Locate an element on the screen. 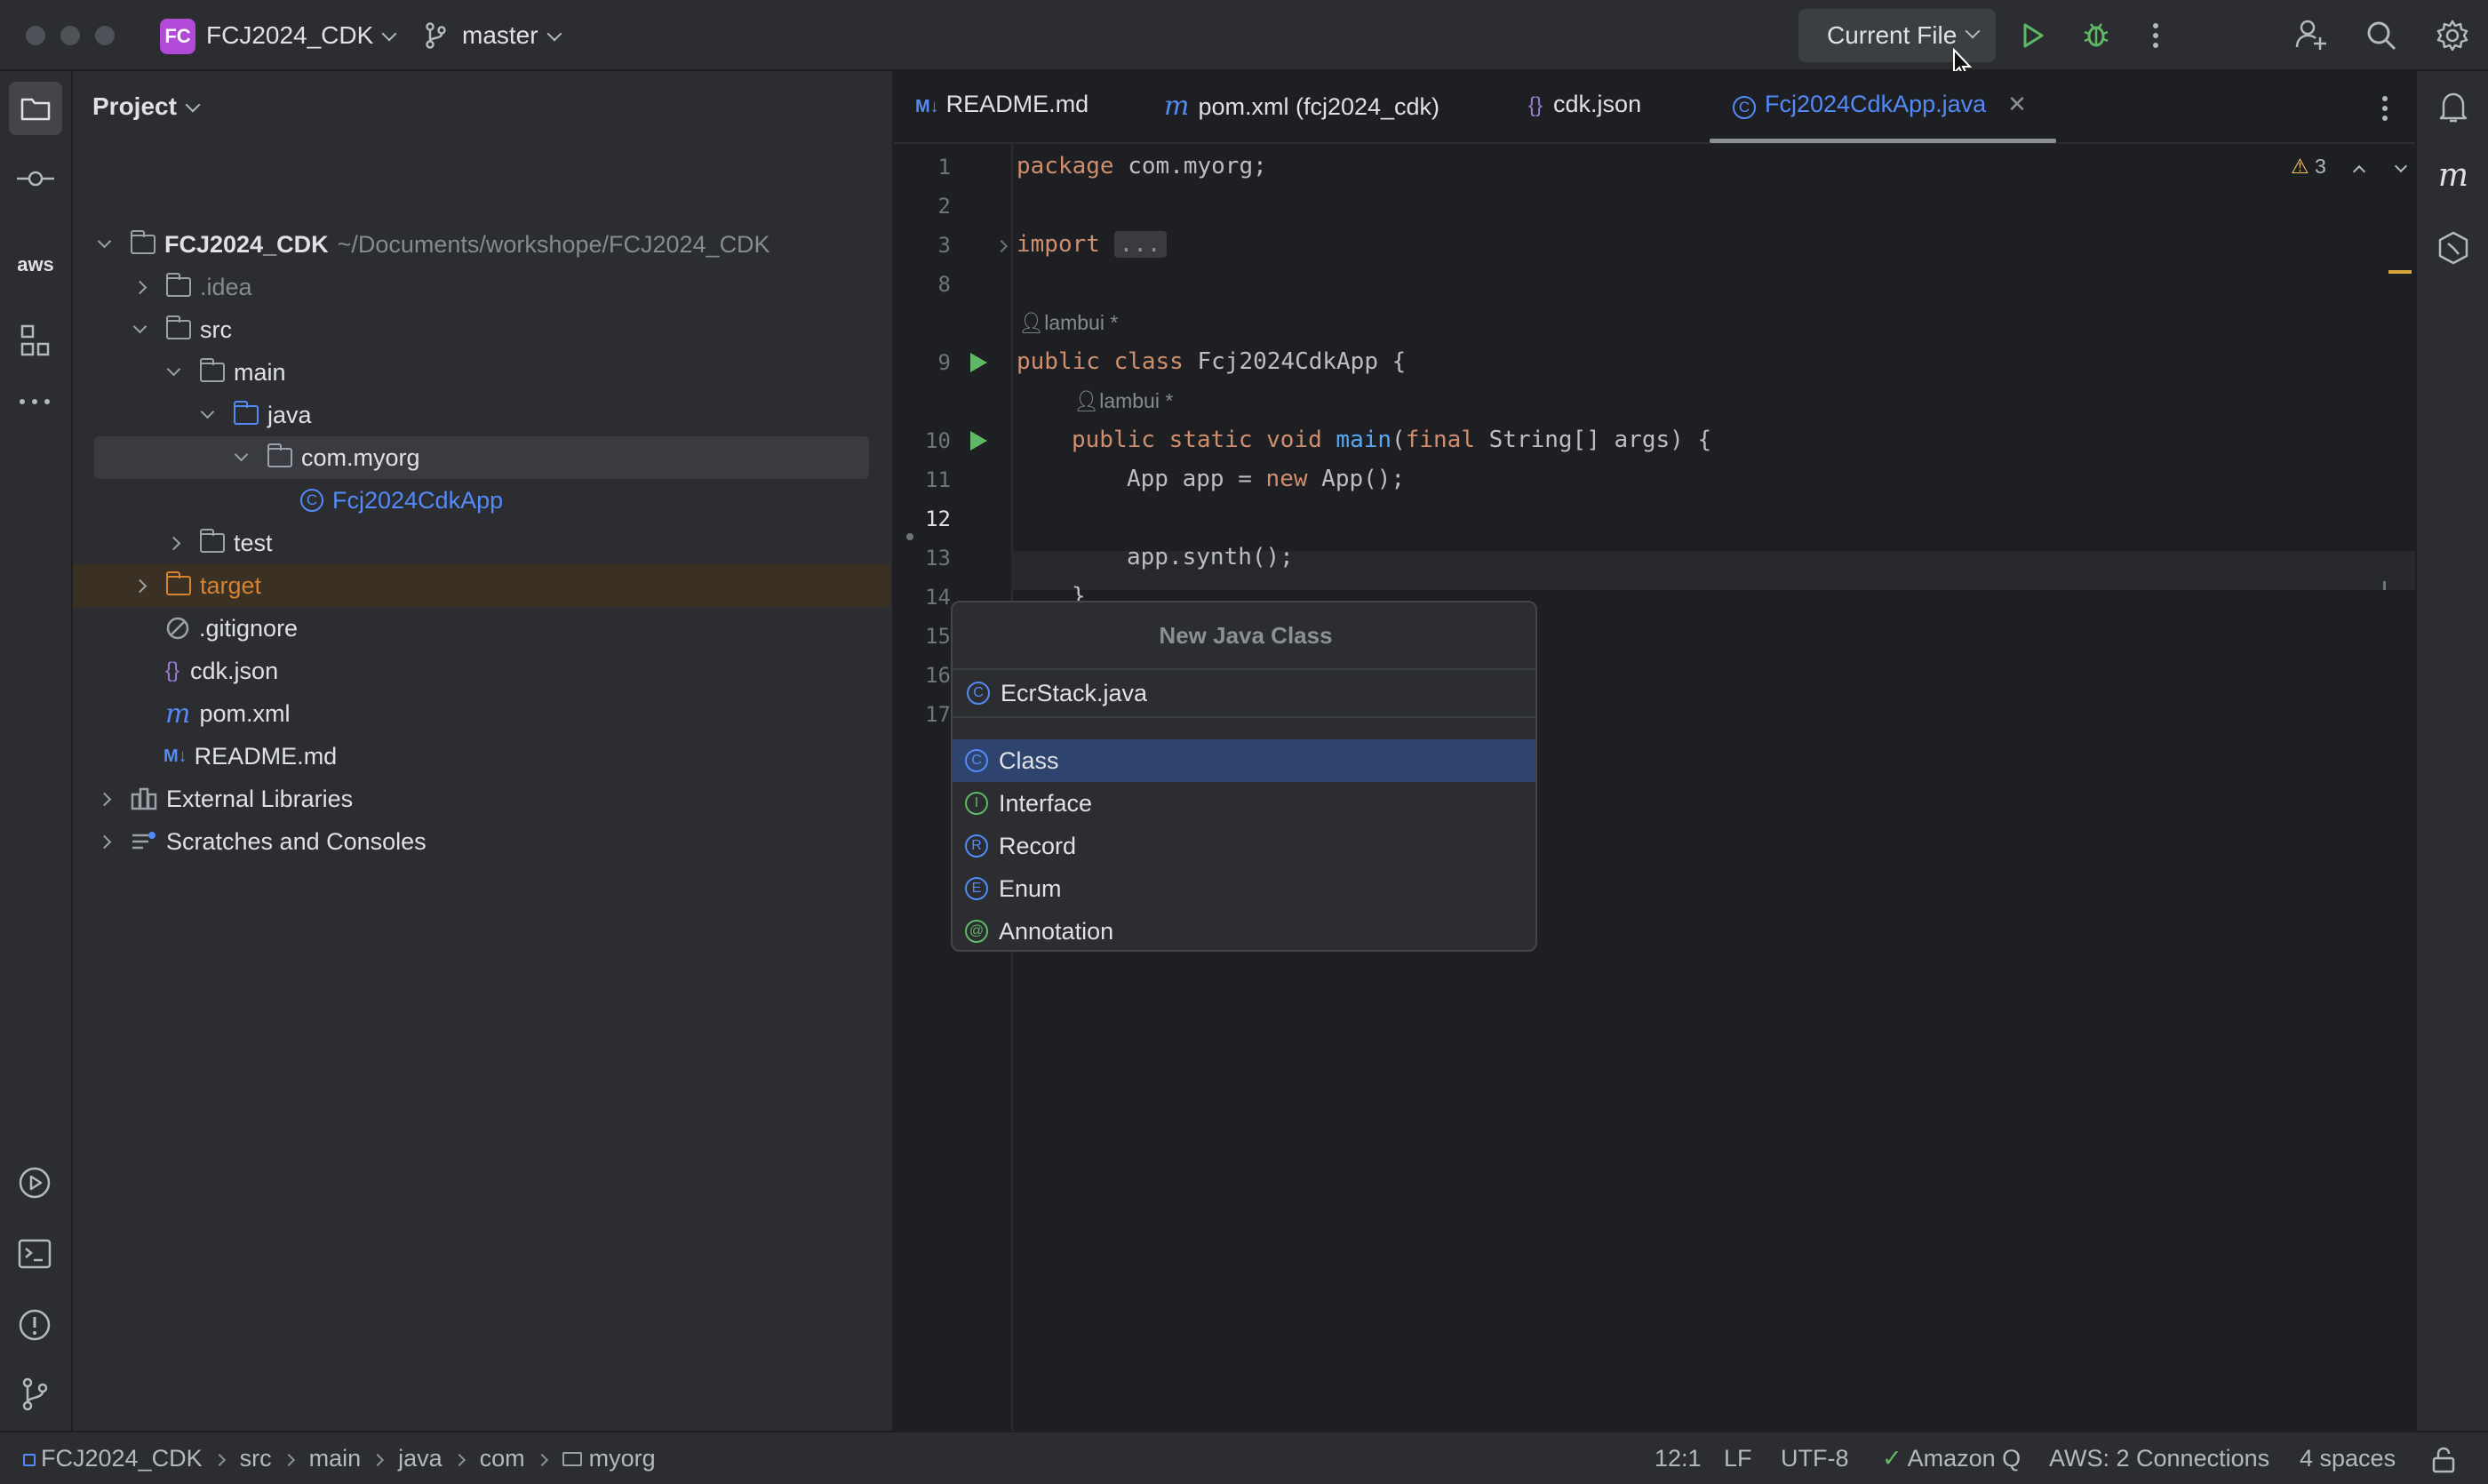 This screenshot has height=1484, width=2488. close-tab-icon: ✕ is located at coordinates (2017, 104).